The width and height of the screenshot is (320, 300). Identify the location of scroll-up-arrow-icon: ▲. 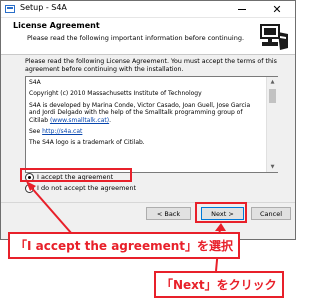
(272, 82).